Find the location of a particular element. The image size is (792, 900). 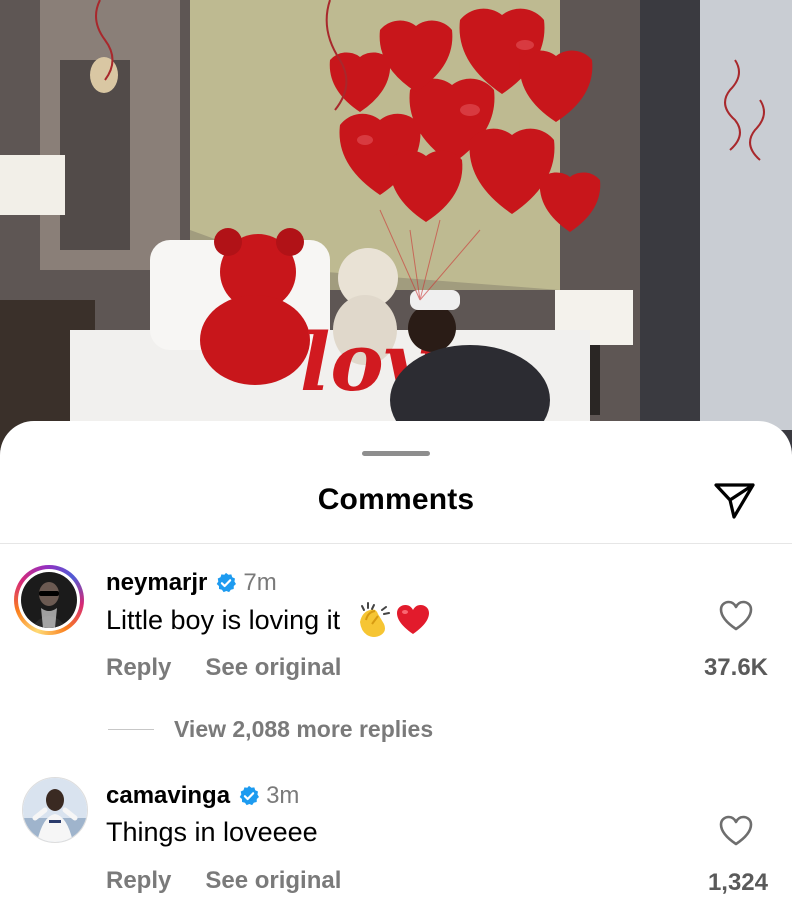

page-title: Comments is located at coordinates (396, 499).